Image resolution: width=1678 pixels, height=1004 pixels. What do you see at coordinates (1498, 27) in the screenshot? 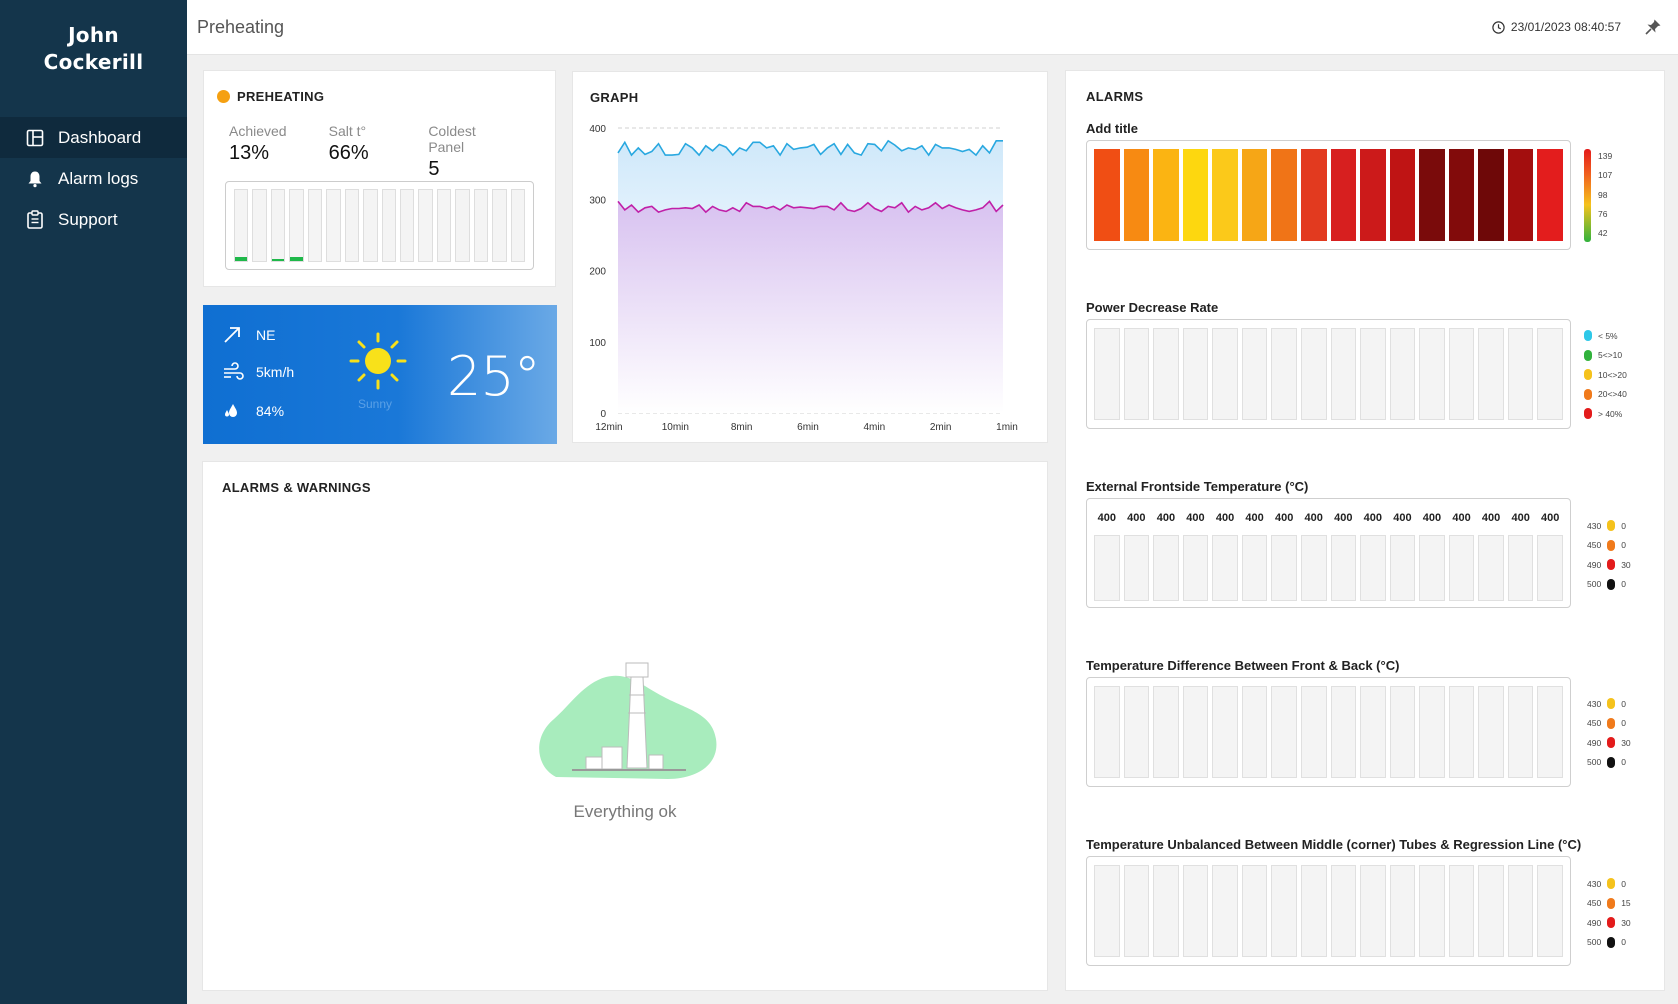
I see `clock-icon` at bounding box center [1498, 27].